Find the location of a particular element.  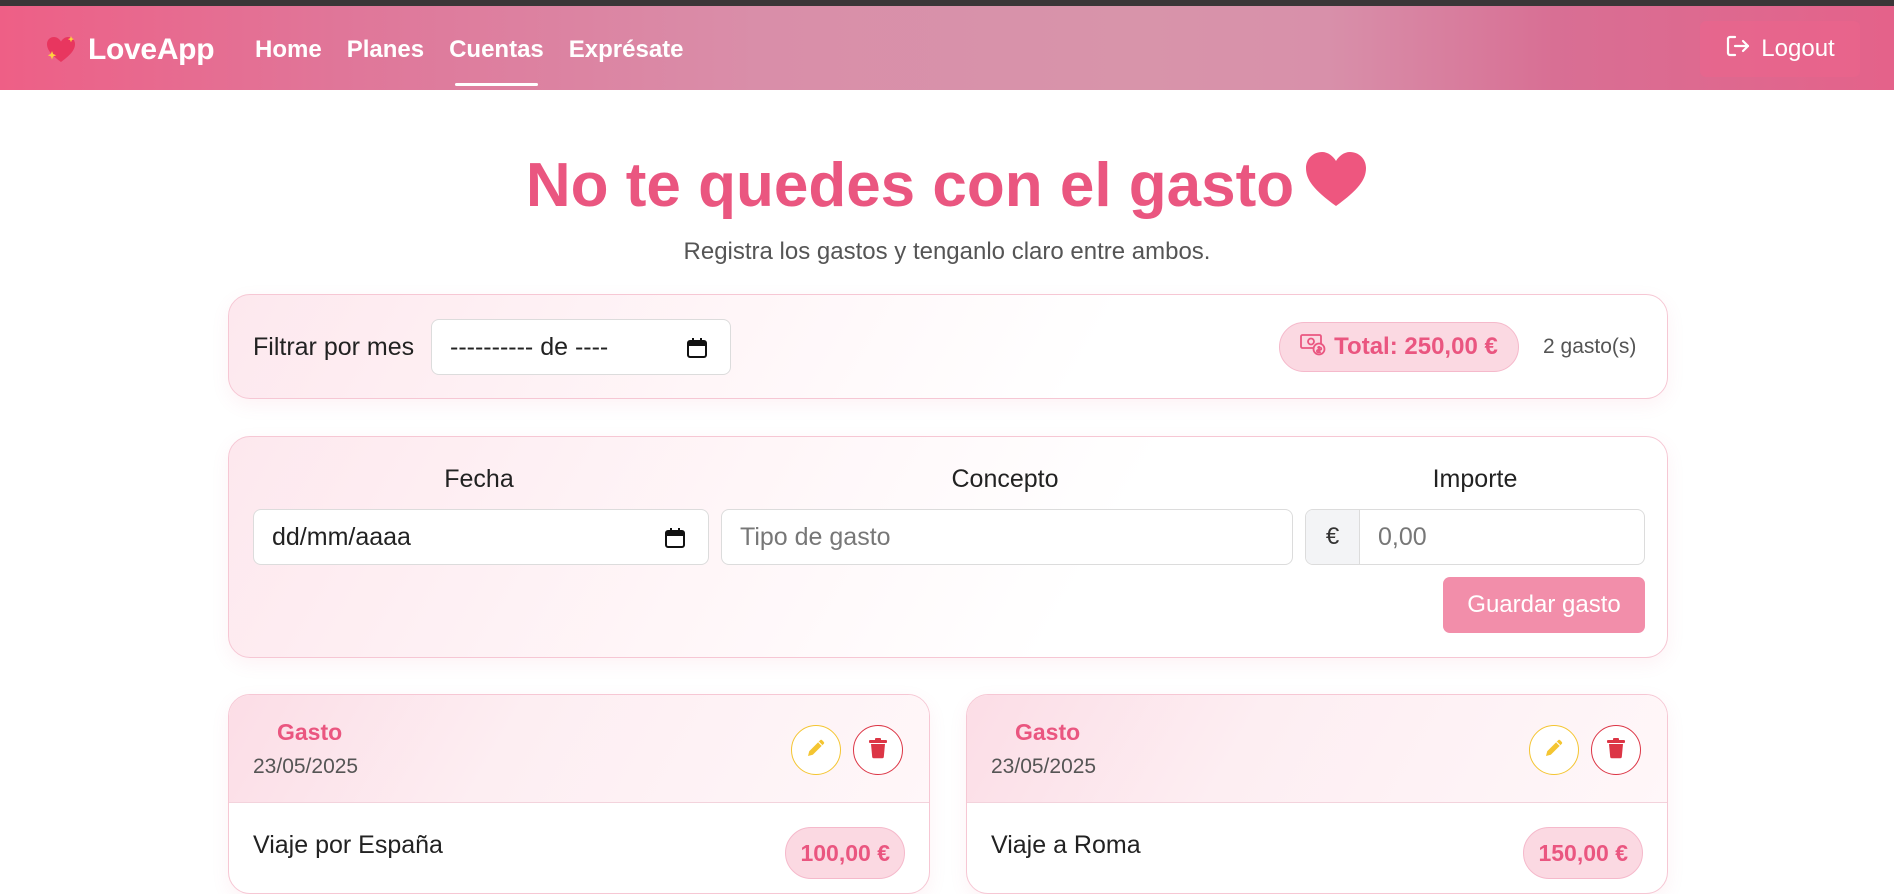

heart-icon is located at coordinates (1336, 186).